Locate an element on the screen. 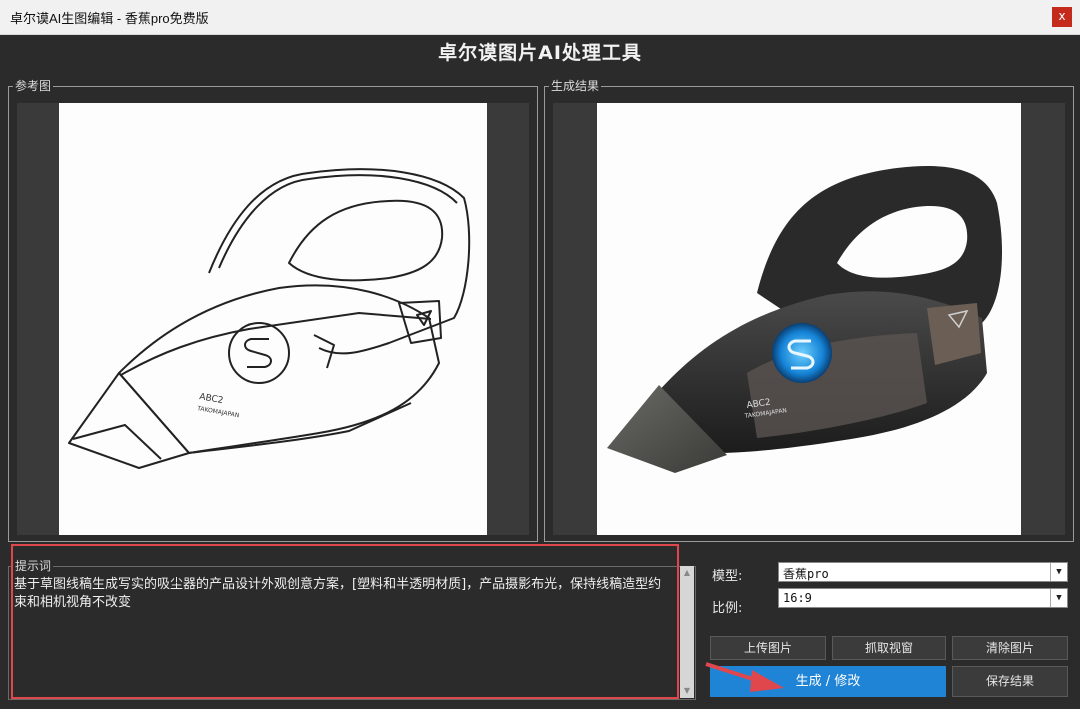 The height and width of the screenshot is (709, 1080). sketch-product-label: ABC2 is located at coordinates (211, 399).